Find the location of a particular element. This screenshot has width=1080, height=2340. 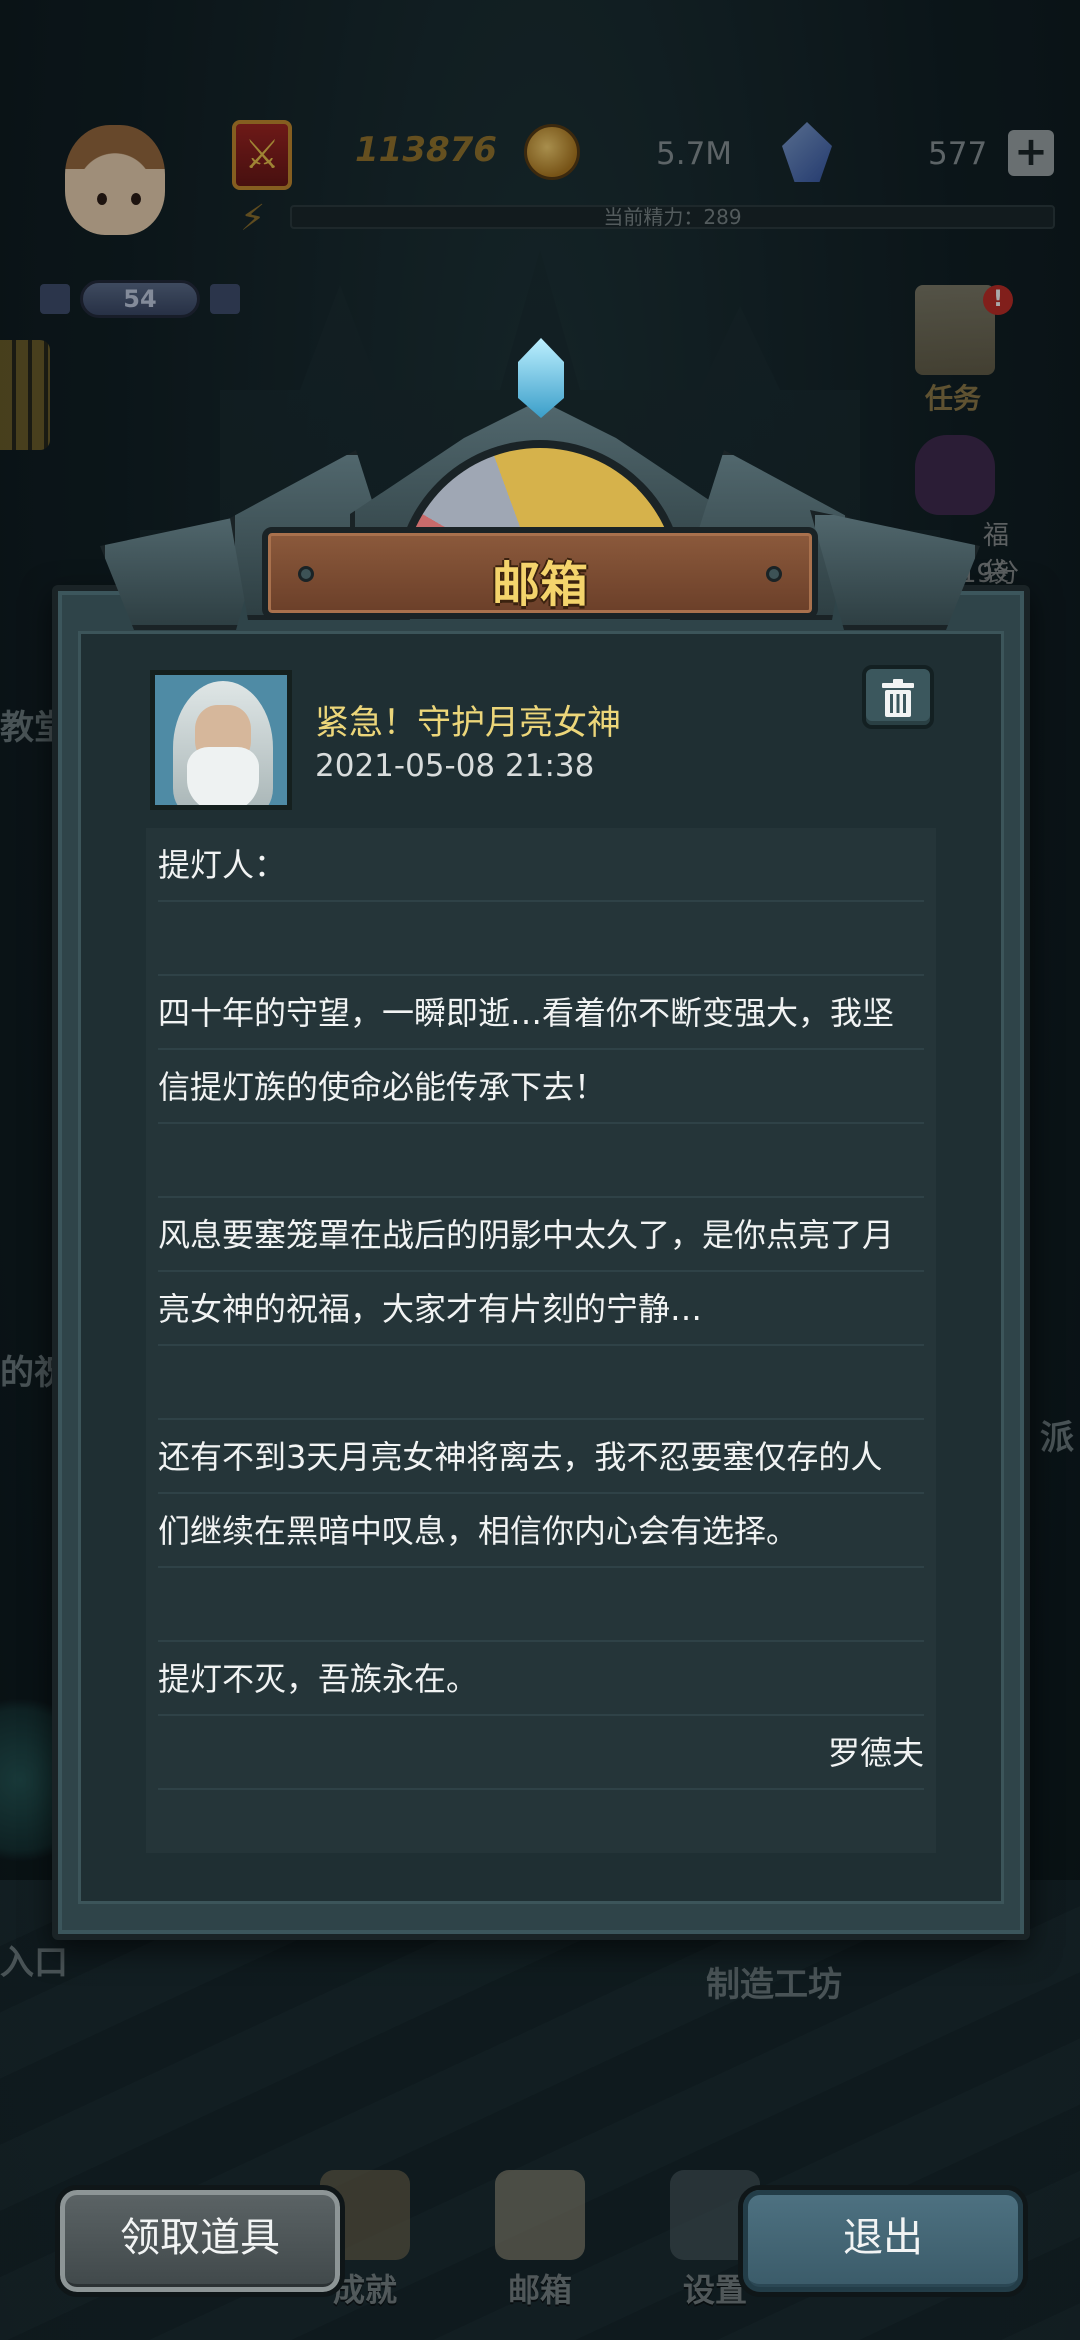

mail-signature: 罗德夫 is located at coordinates (541, 1753).